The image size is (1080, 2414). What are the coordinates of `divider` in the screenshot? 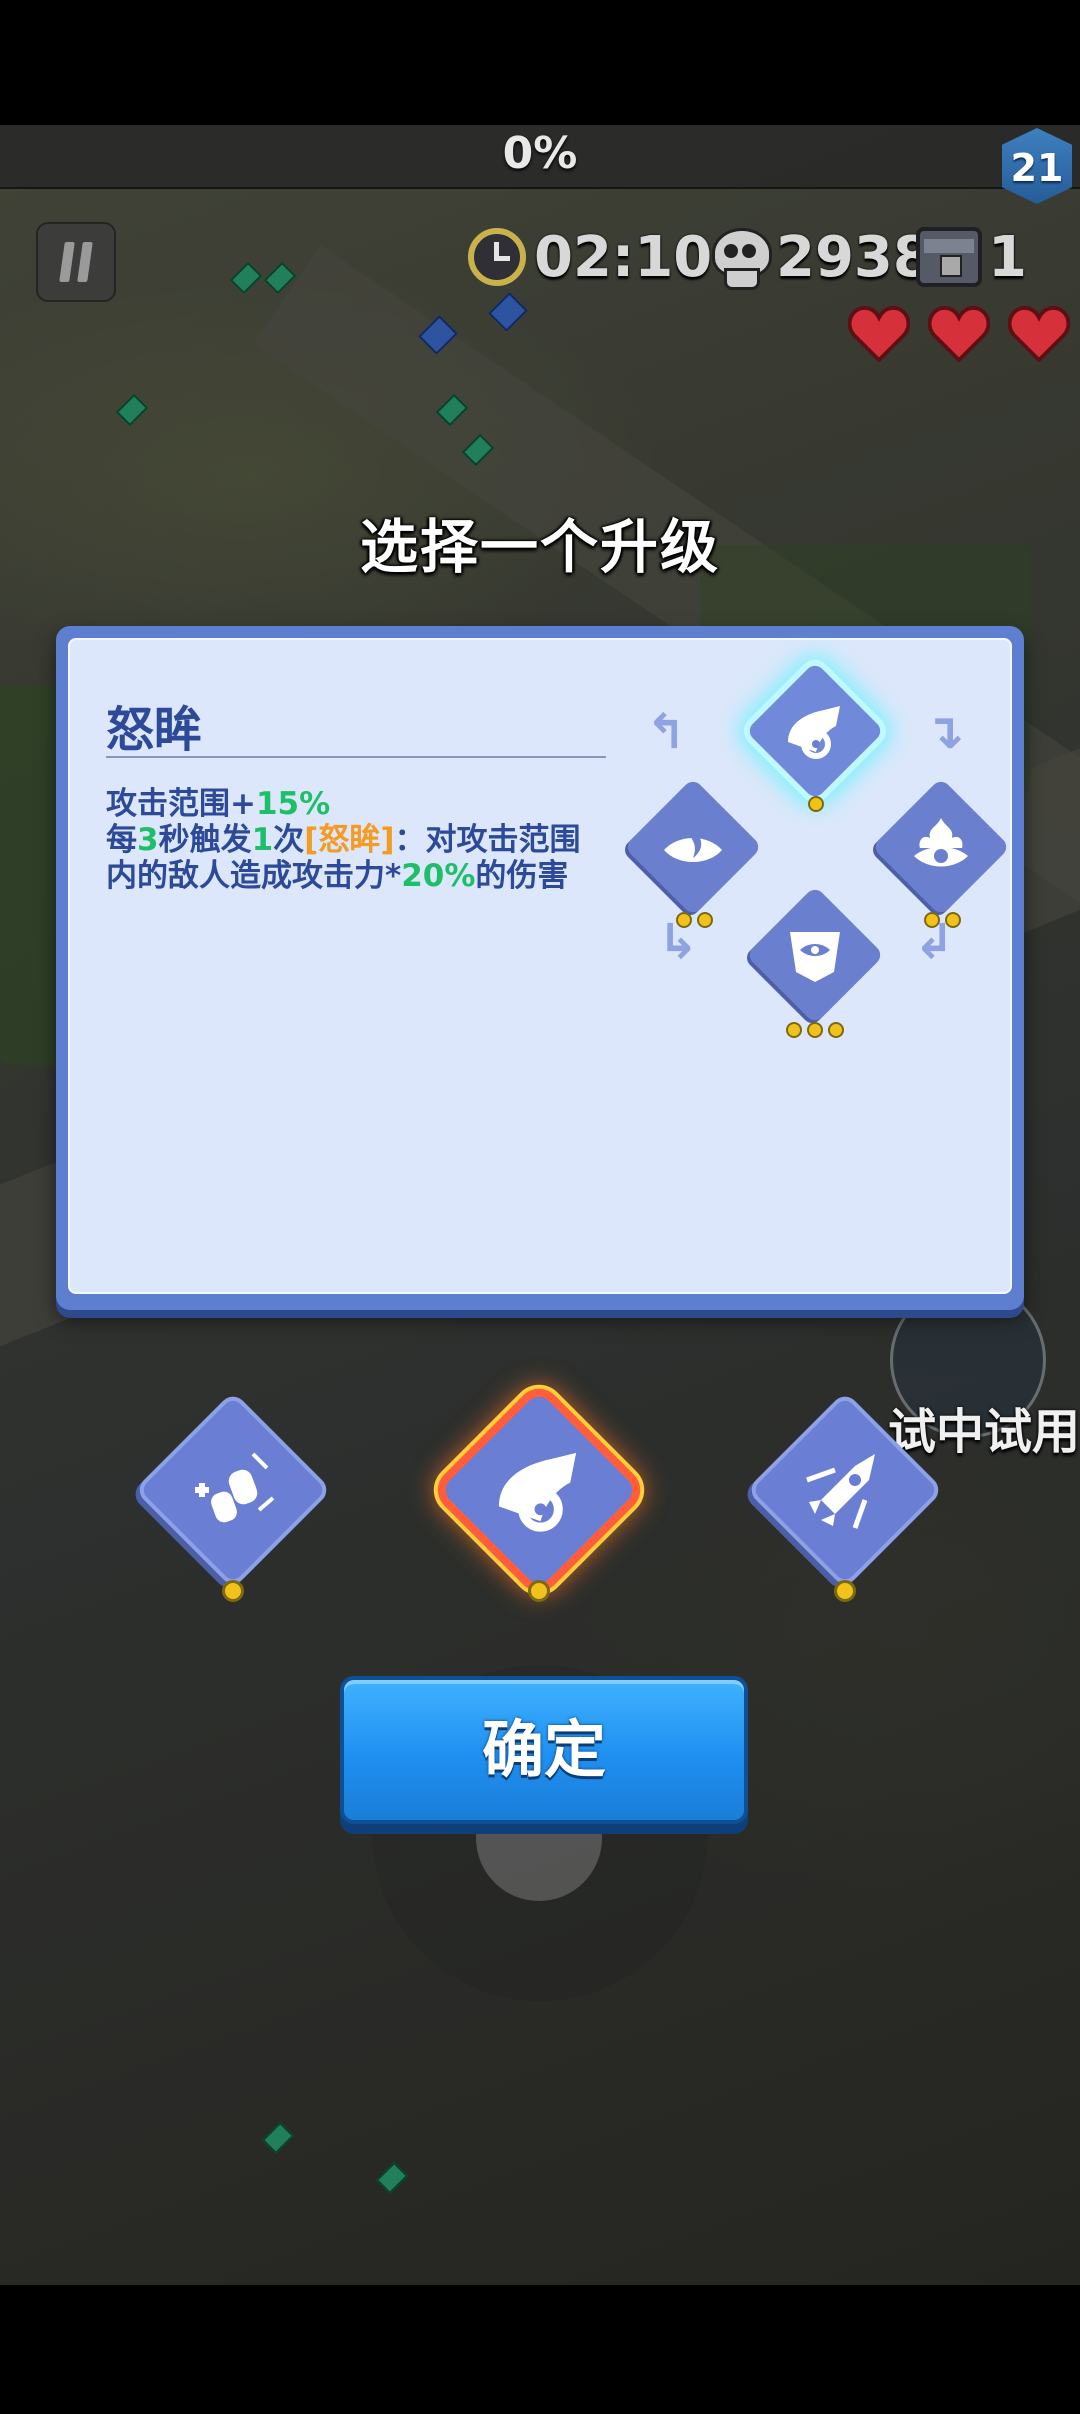 It's located at (356, 757).